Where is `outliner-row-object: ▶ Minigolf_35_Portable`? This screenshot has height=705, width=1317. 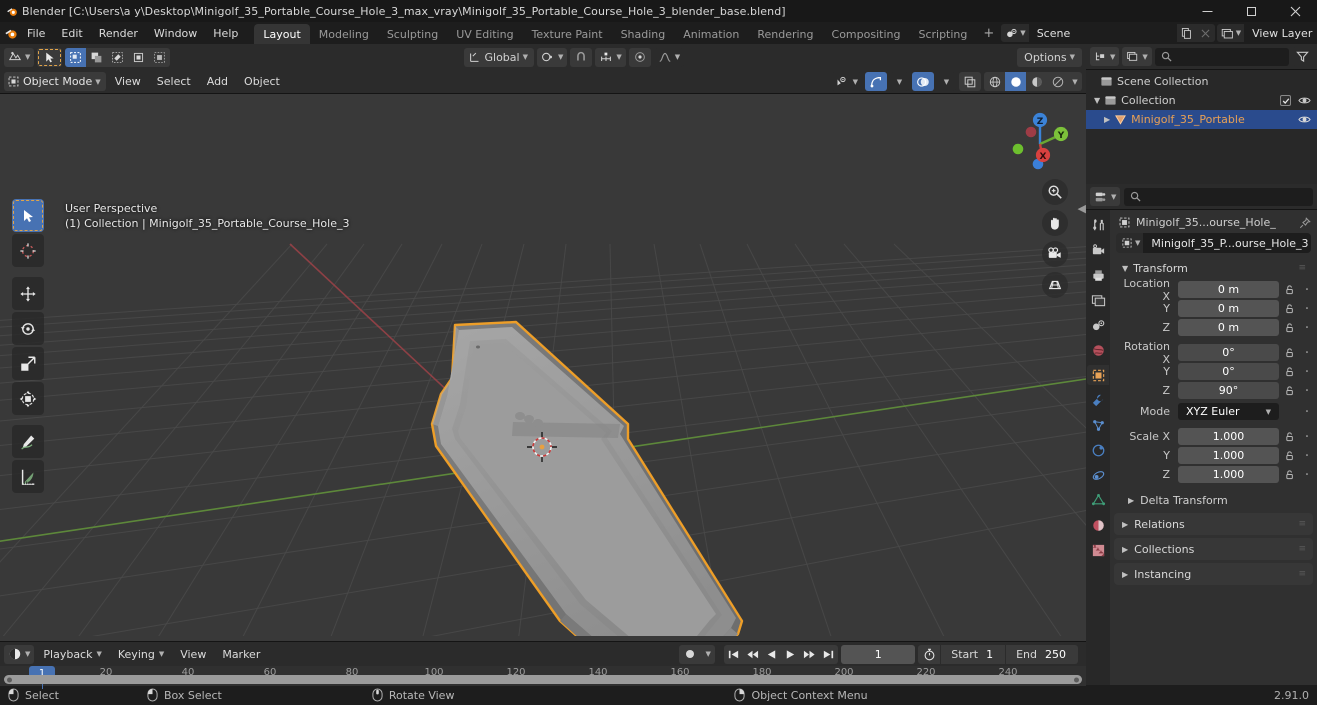 outliner-row-object: ▶ Minigolf_35_Portable is located at coordinates (1201, 119).